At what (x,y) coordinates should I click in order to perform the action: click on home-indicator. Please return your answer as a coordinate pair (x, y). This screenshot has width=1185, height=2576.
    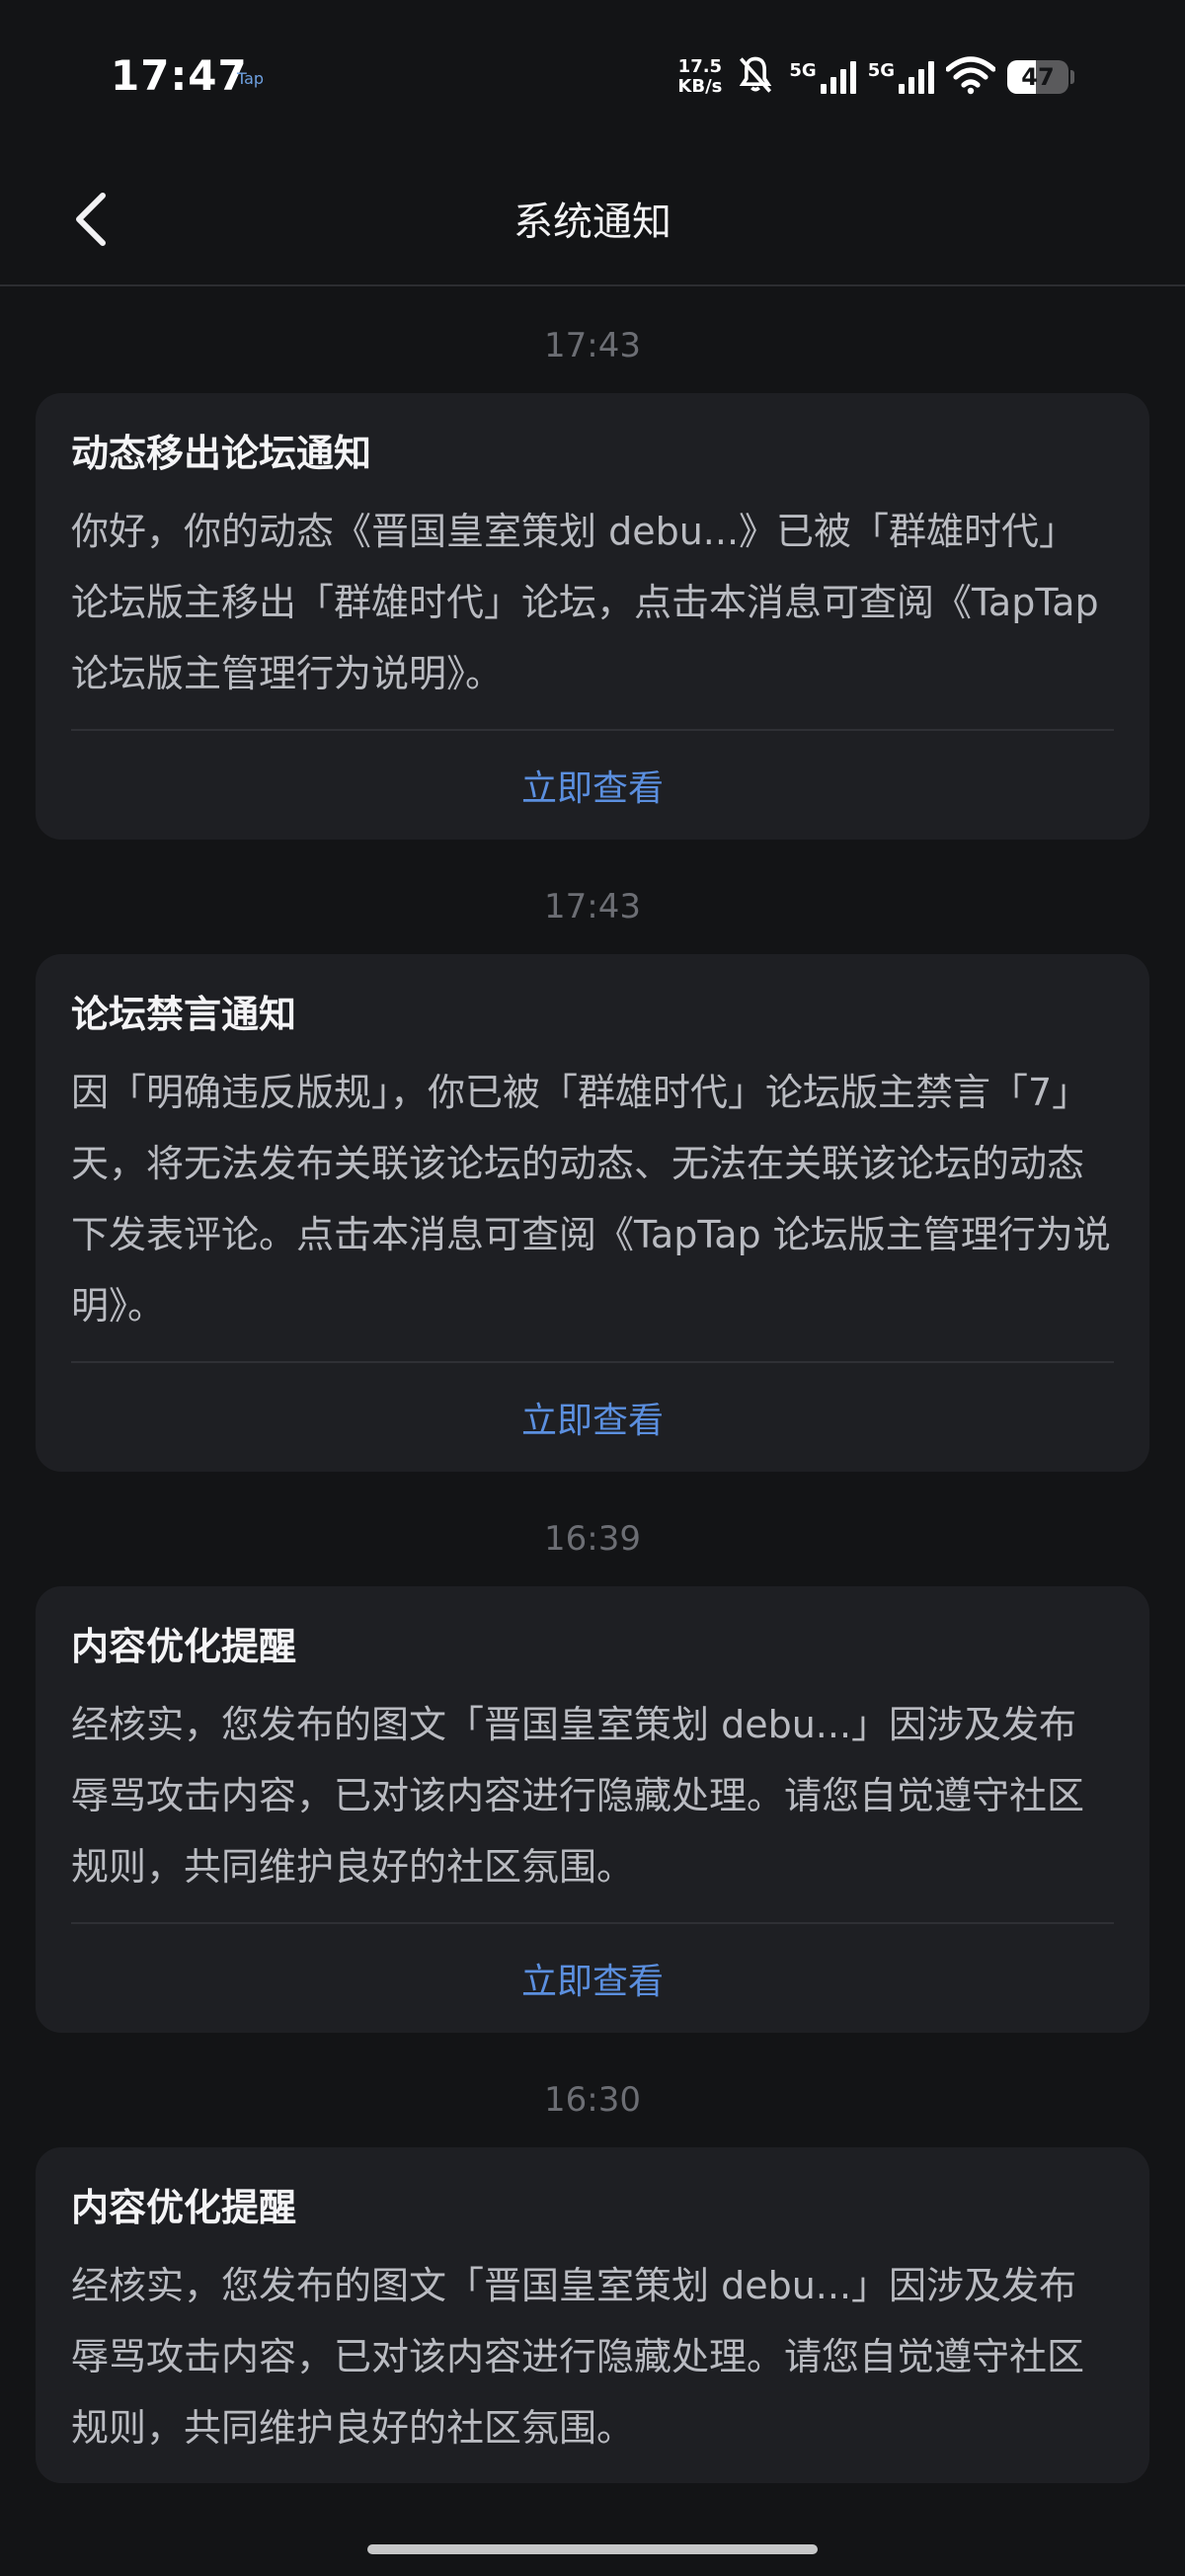
    Looking at the image, I should click on (592, 2549).